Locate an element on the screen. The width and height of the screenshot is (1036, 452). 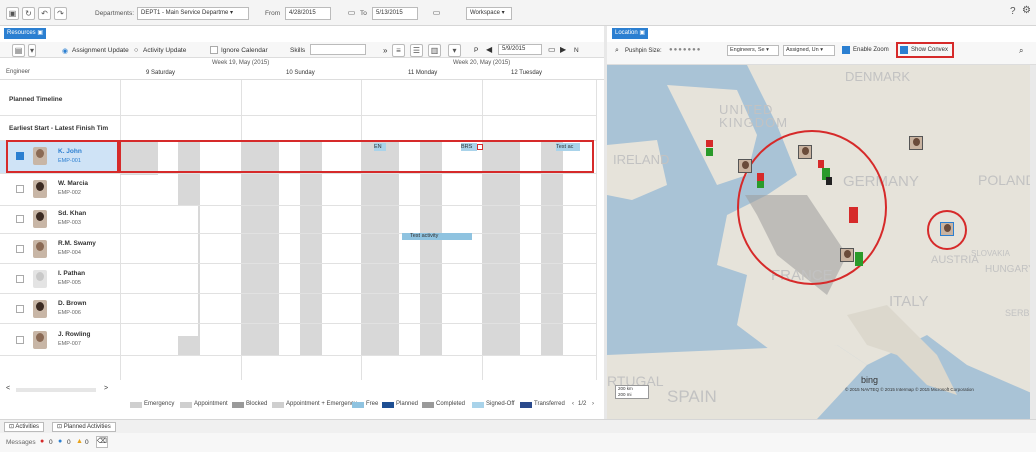
engineer-name: R.M. Swamy is located at coordinates (77, 243).